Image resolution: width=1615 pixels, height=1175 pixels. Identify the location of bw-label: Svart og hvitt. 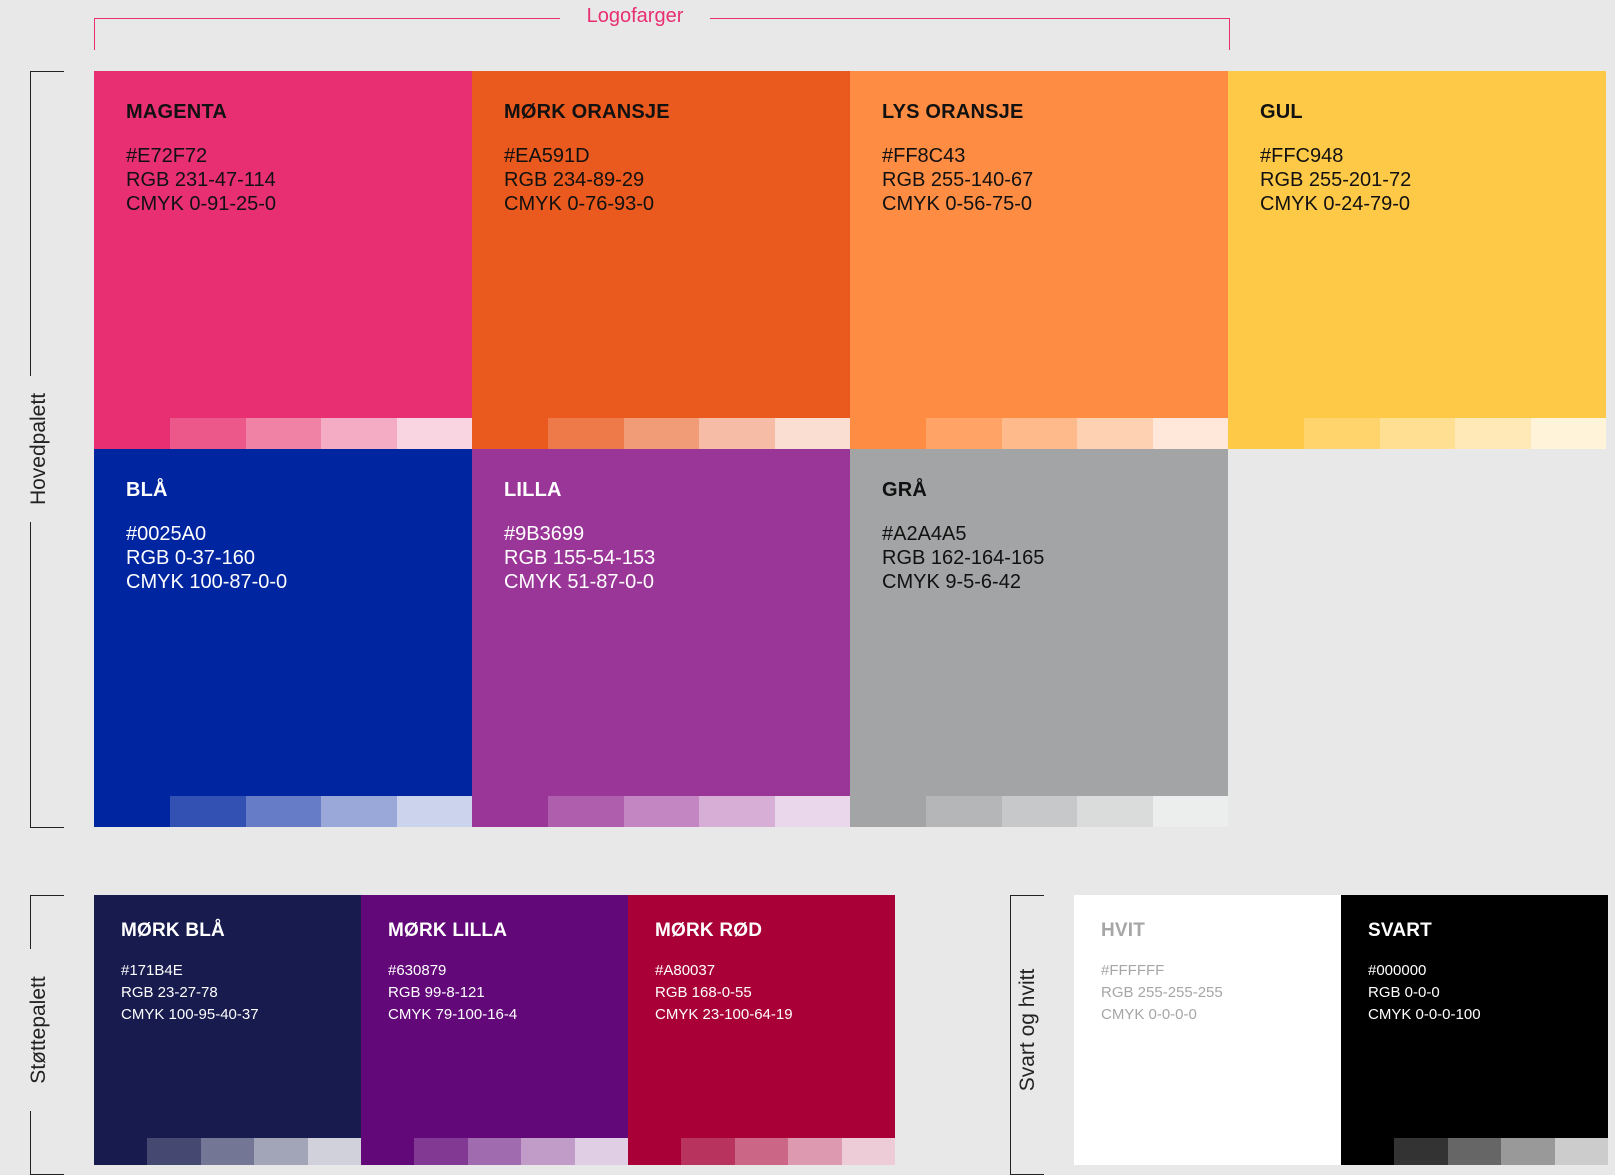
(1028, 1030).